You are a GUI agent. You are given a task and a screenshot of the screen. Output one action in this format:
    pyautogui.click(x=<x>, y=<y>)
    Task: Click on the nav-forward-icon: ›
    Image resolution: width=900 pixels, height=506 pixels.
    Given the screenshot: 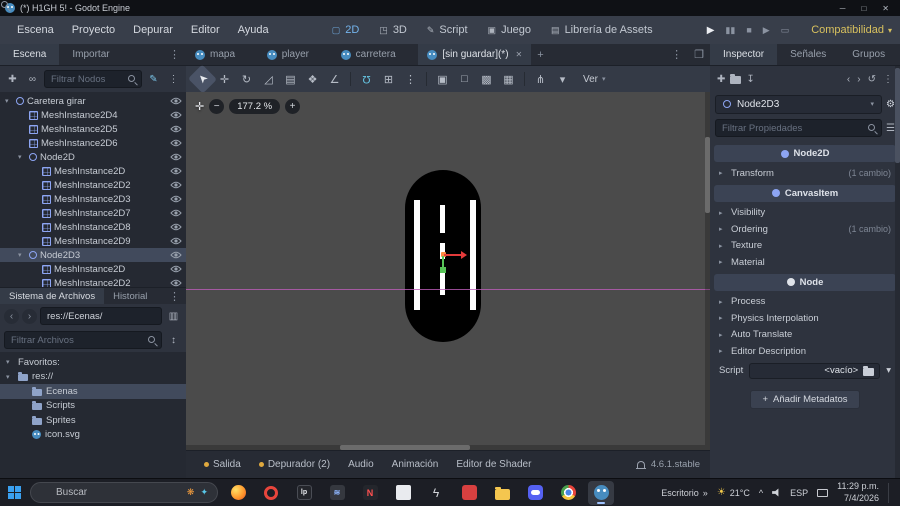 What is the action you would take?
    pyautogui.click(x=29, y=316)
    